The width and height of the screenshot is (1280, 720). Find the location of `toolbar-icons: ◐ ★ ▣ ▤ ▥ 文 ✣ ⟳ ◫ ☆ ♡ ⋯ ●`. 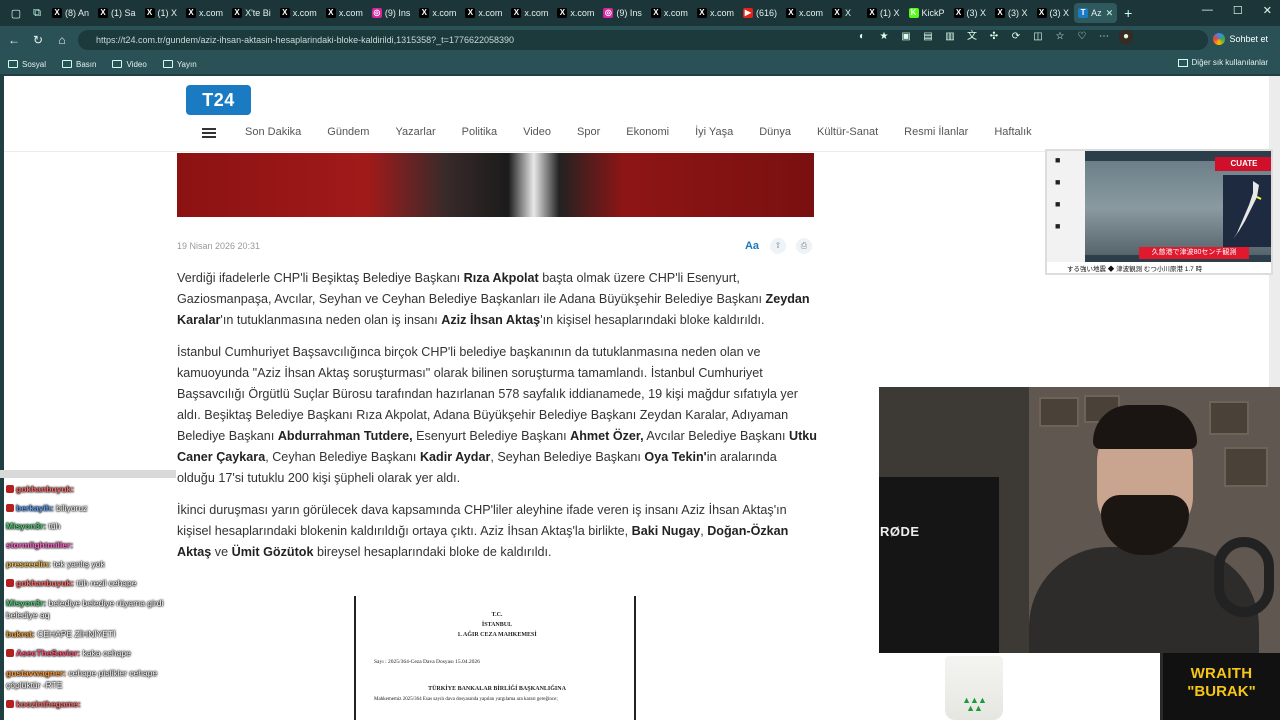

toolbar-icons: ◐ ★ ▣ ▤ ▥ 文 ✣ ⟳ ◫ ☆ ♡ ⋯ ● is located at coordinates (994, 37).